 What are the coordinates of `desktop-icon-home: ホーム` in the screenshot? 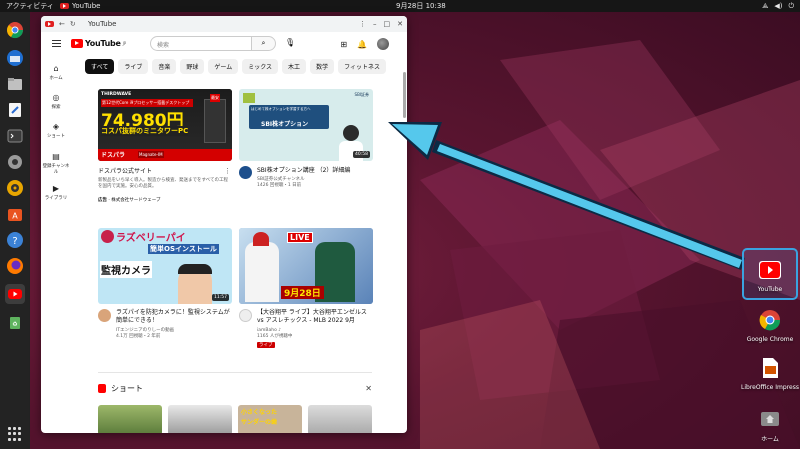 It's located at (770, 424).